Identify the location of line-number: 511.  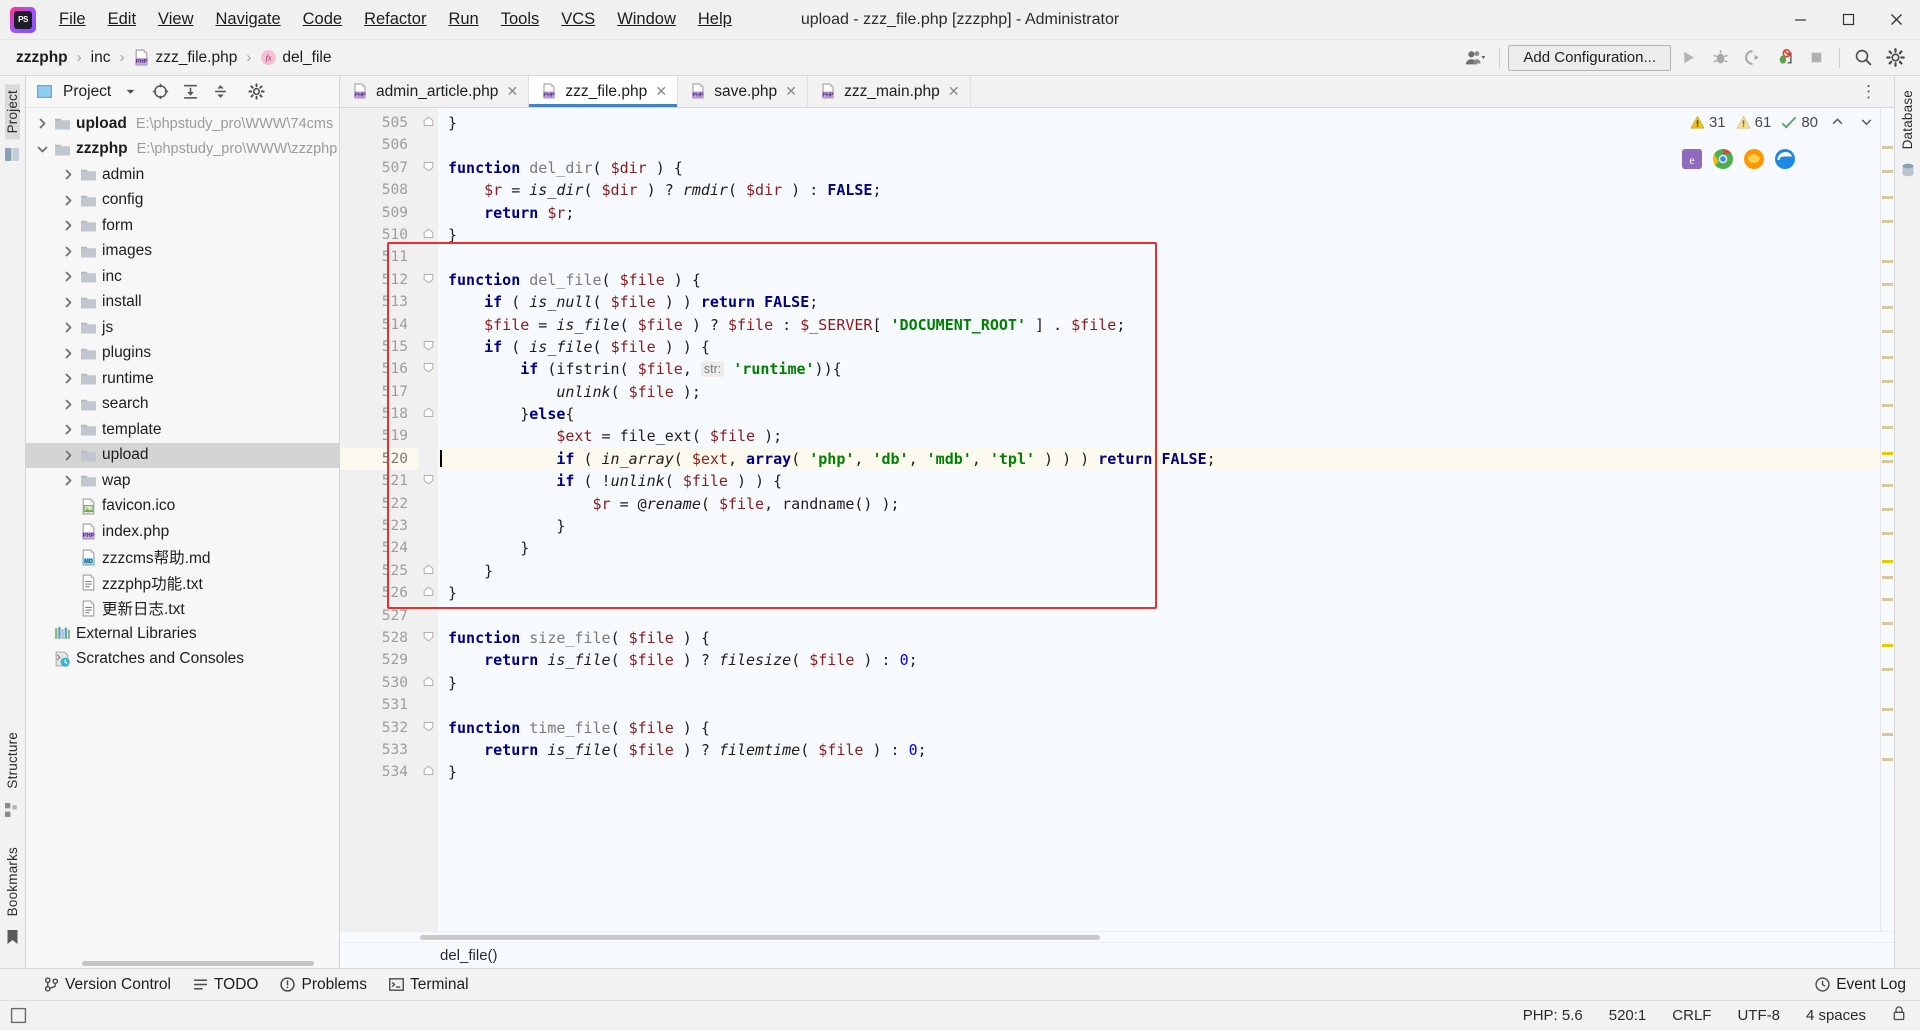
(379, 257).